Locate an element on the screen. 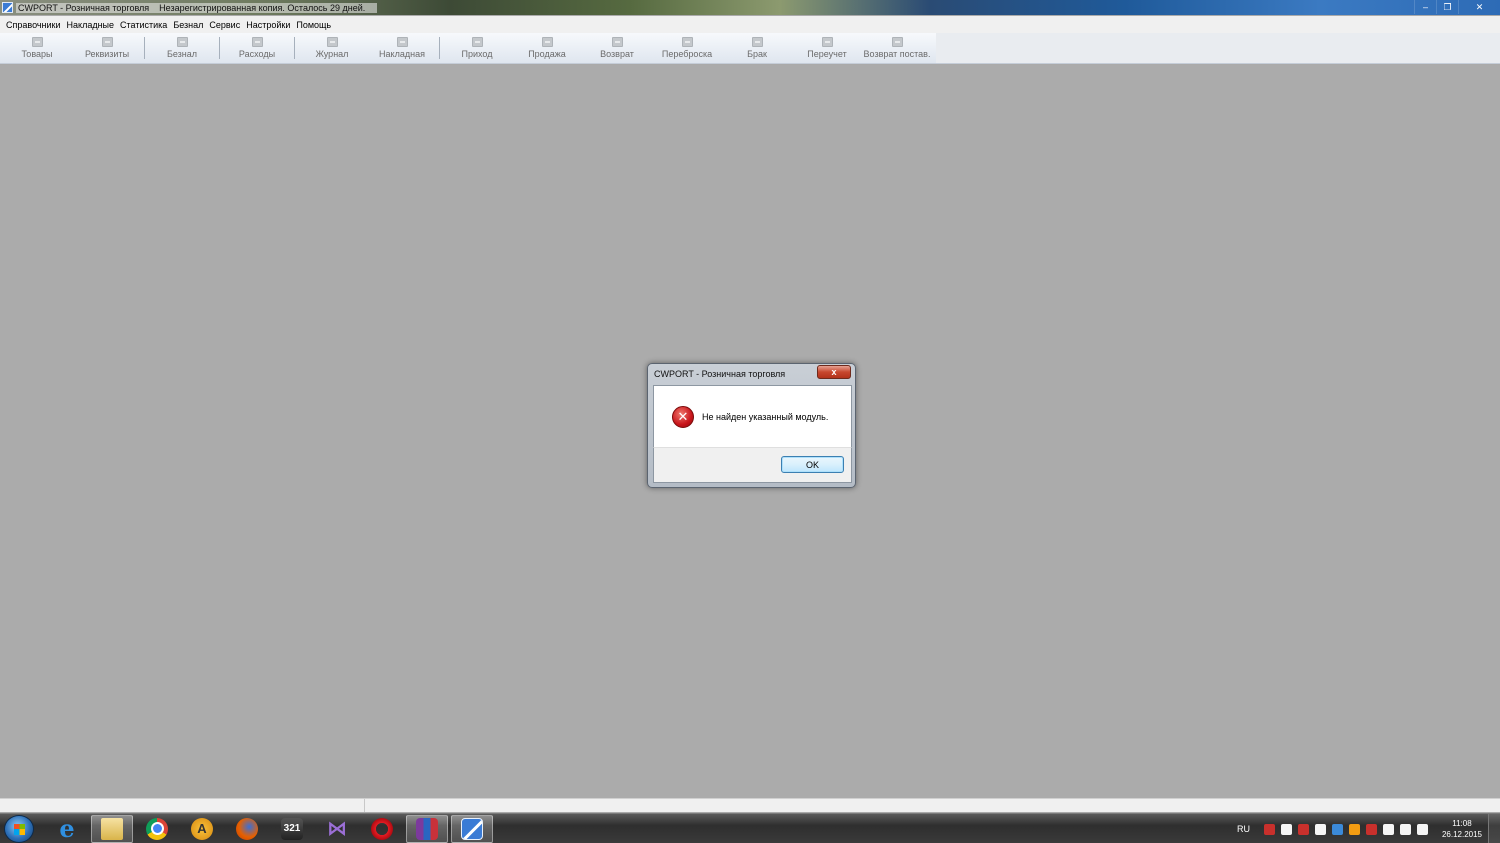 This screenshot has height=843, width=1500. taskbar-chrome is located at coordinates (157, 829).